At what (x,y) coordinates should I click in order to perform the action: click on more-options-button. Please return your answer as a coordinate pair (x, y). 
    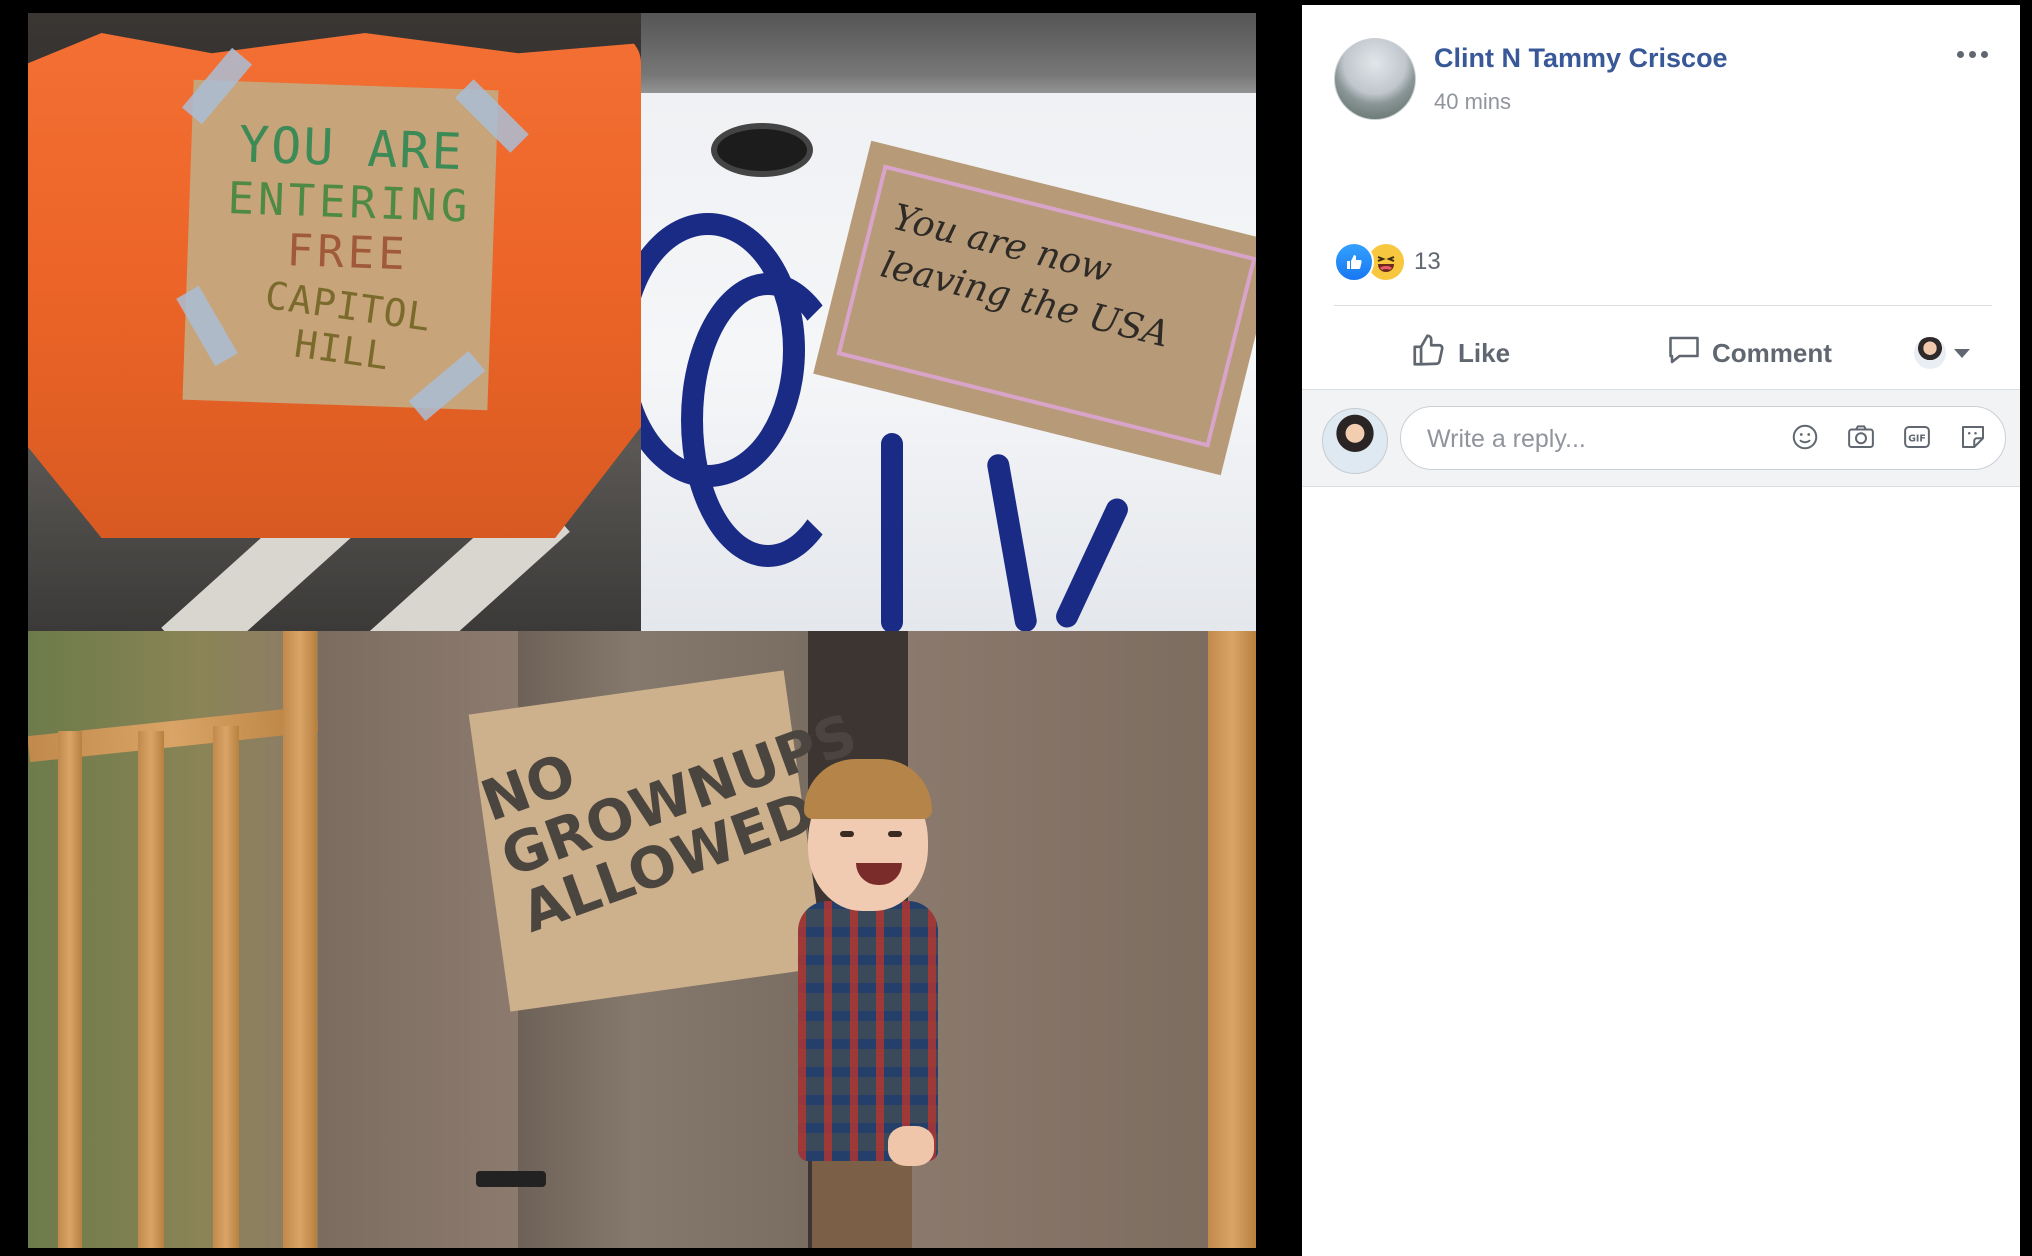
    Looking at the image, I should click on (1972, 54).